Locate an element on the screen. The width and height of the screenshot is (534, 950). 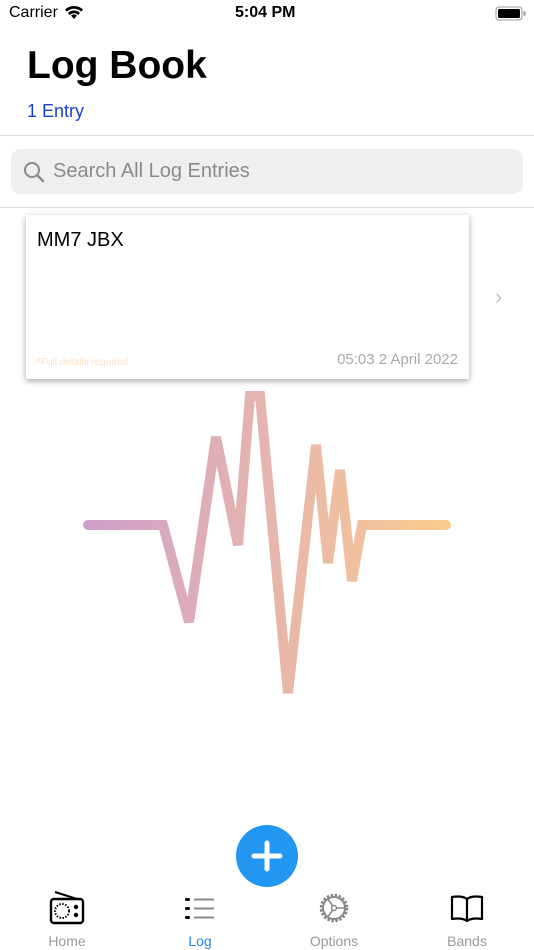
plus-icon is located at coordinates (267, 856).